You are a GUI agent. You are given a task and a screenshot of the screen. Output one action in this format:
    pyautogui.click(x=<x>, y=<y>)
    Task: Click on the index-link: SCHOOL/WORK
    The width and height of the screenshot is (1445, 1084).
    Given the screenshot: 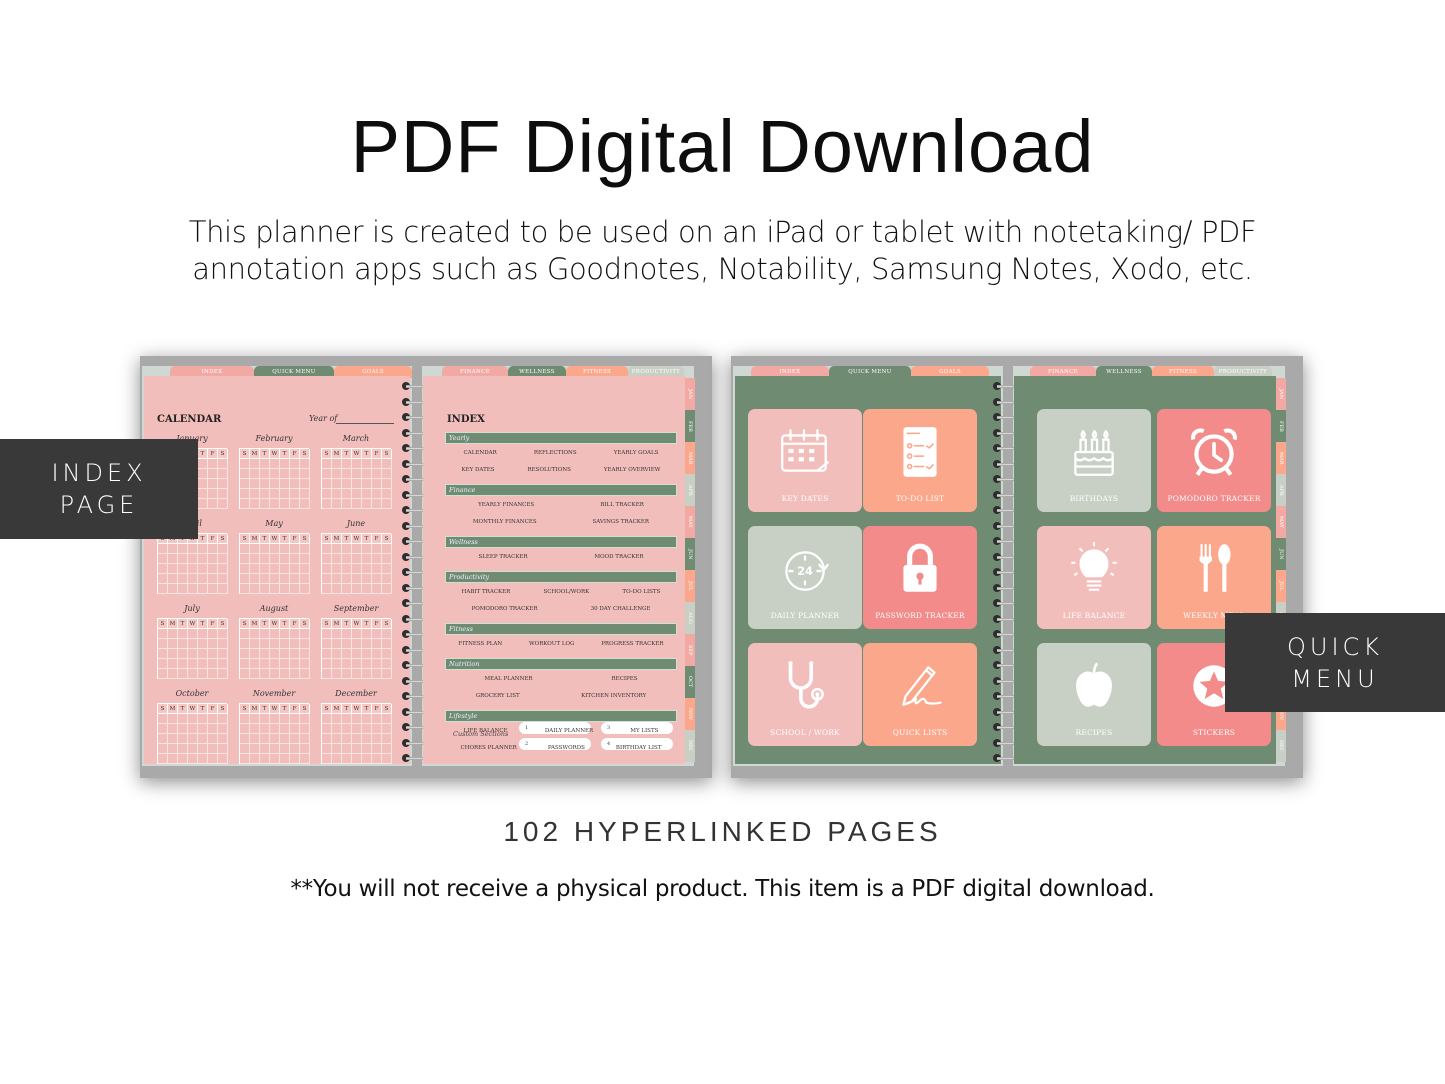 What is the action you would take?
    pyautogui.click(x=566, y=592)
    